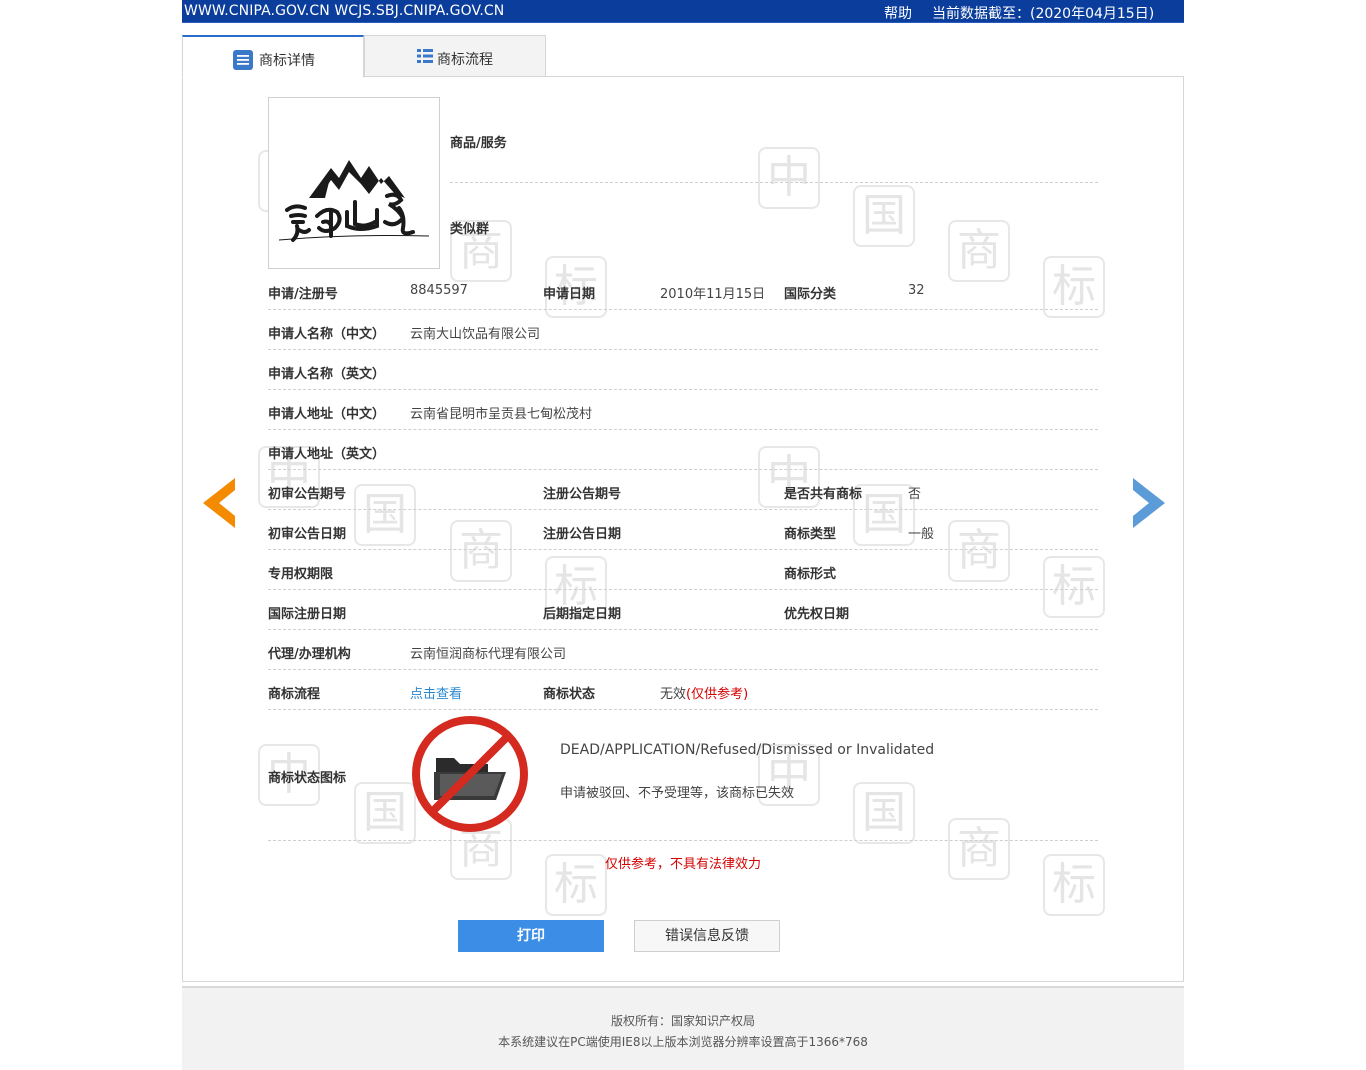  Describe the element at coordinates (683, 650) in the screenshot. I see `row-agent: 代理/办理机构 云南恒润商标代理有限公司` at that location.